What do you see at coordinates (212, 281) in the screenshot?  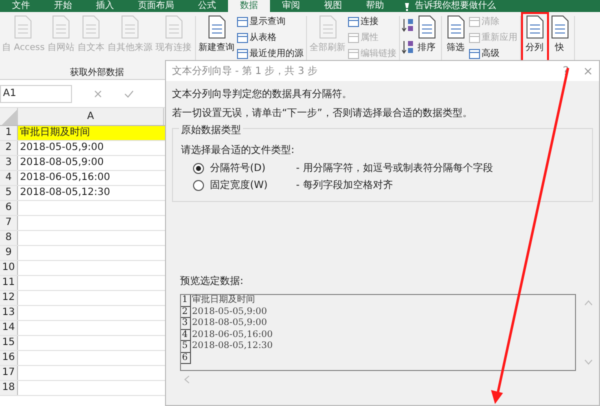 I see `preview-label: 预览选定数据:` at bounding box center [212, 281].